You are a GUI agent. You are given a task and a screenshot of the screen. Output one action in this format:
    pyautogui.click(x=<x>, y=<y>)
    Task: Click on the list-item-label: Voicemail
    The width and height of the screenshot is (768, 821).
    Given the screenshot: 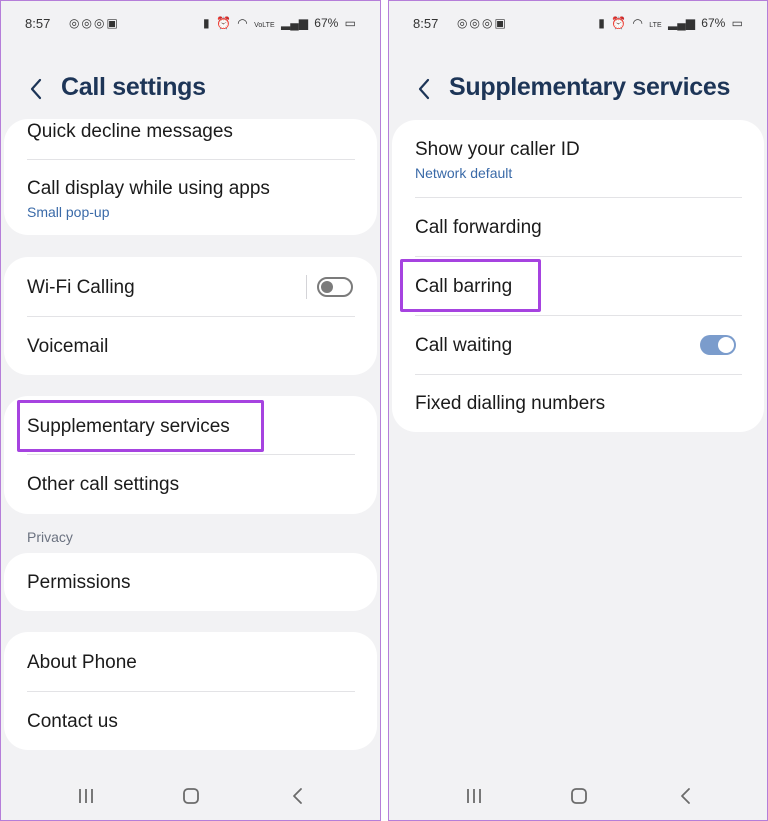 What is the action you would take?
    pyautogui.click(x=68, y=346)
    